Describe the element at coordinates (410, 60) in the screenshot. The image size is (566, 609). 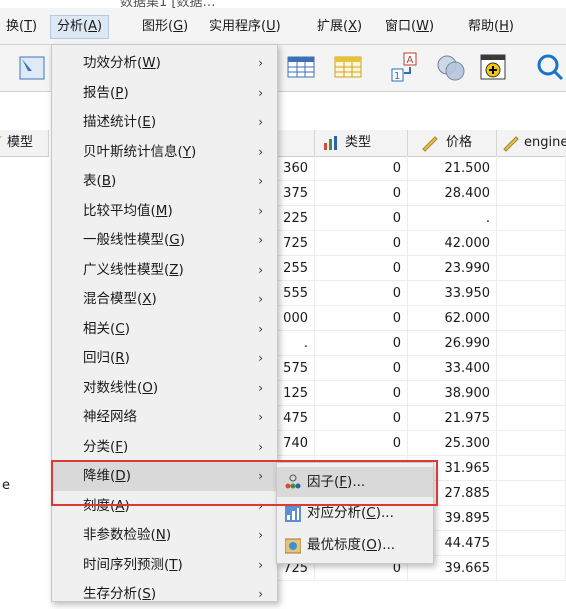
I see `svg-text: A` at that location.